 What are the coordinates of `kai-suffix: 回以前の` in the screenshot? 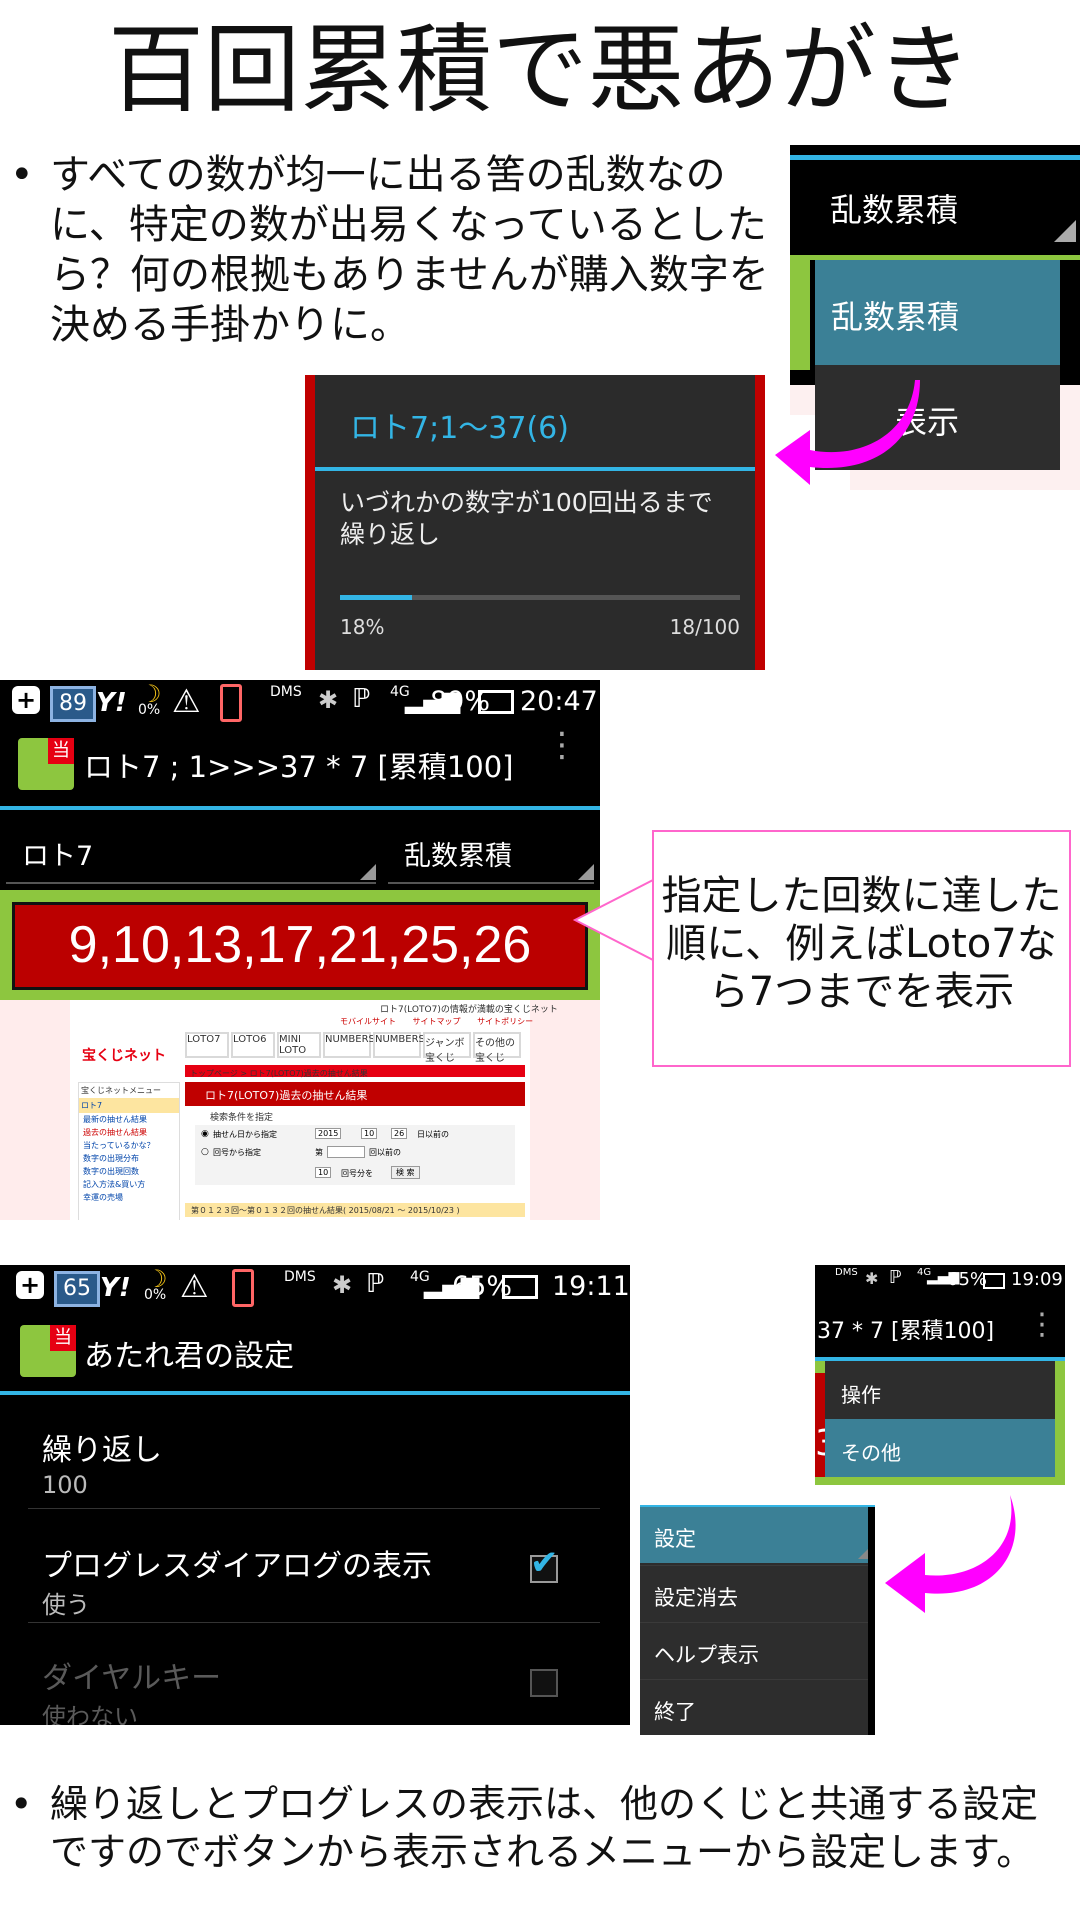 It's located at (385, 1152).